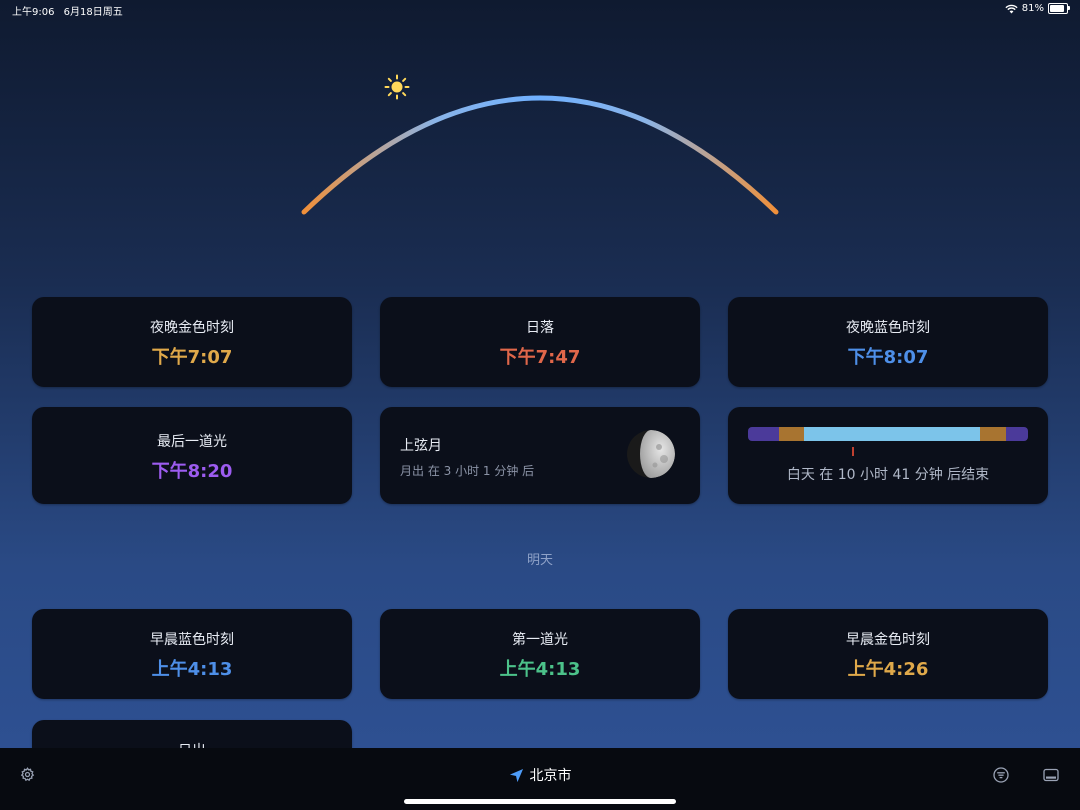 The image size is (1080, 810). Describe the element at coordinates (192, 342) in the screenshot. I see `card-evening-golden-hour: 夜晚金色时刻 下午7:07` at that location.